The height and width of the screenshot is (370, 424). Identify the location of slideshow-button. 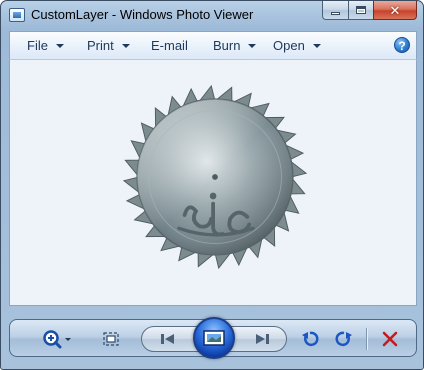
(214, 338).